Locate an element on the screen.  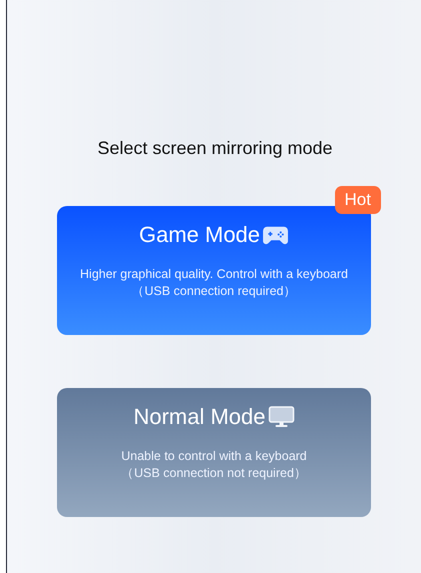
mode-title: Normal Mode is located at coordinates (199, 417).